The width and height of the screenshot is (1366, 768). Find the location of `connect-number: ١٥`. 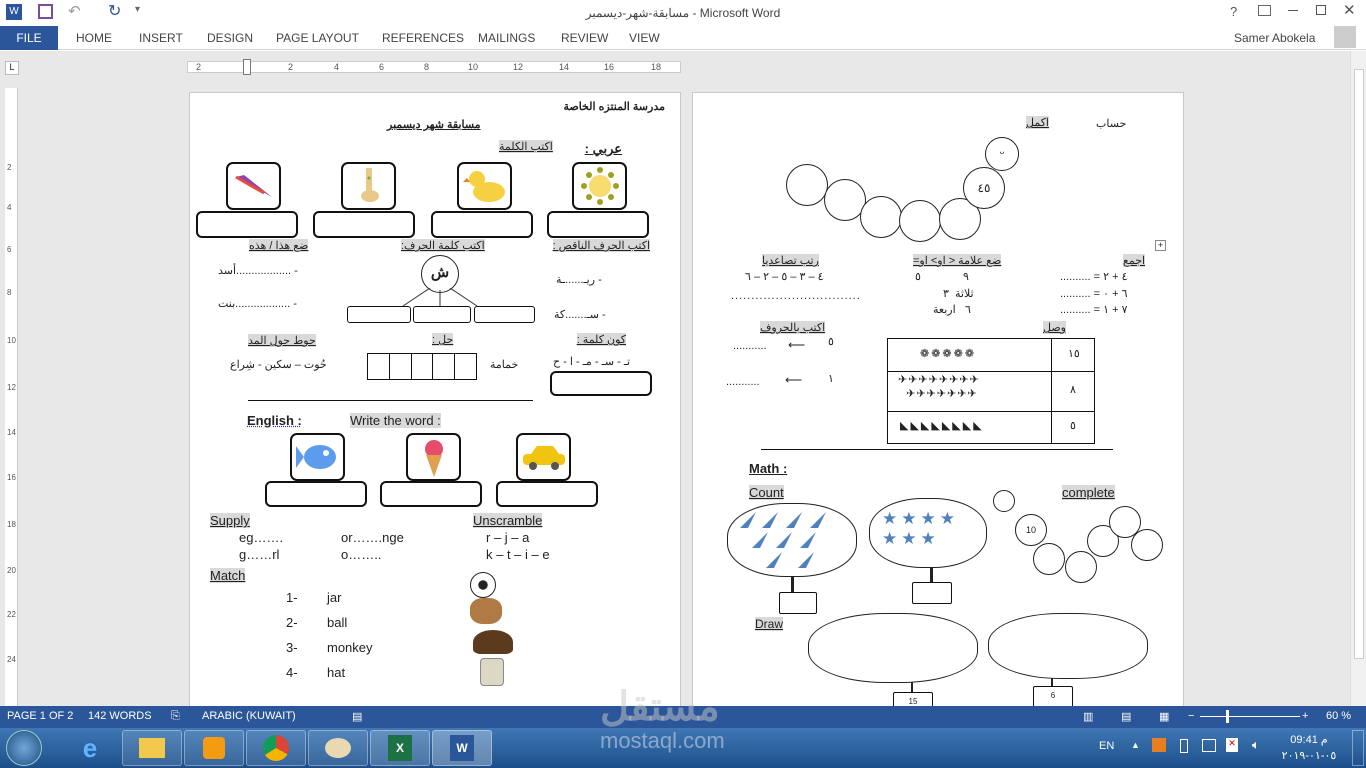

connect-number: ١٥ is located at coordinates (1074, 354).